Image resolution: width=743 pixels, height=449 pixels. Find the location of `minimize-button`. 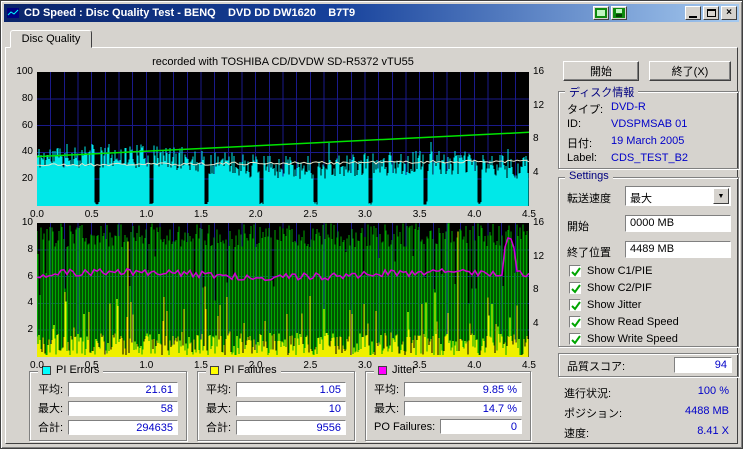

minimize-button is located at coordinates (693, 13).